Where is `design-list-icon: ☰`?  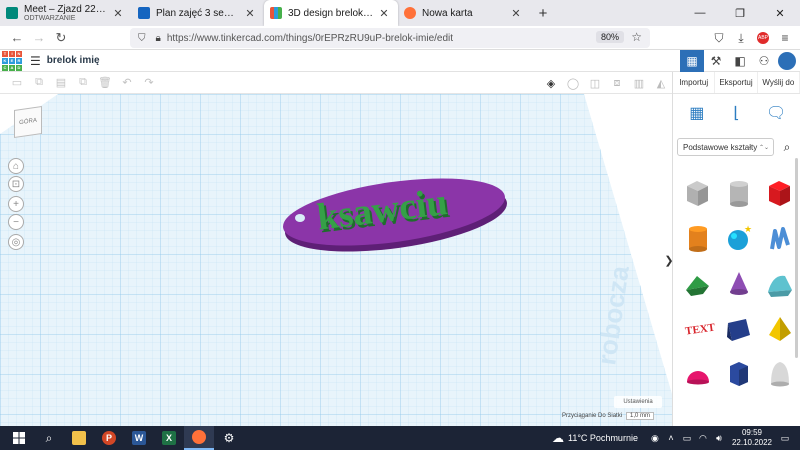 design-list-icon: ☰ is located at coordinates (35, 61).